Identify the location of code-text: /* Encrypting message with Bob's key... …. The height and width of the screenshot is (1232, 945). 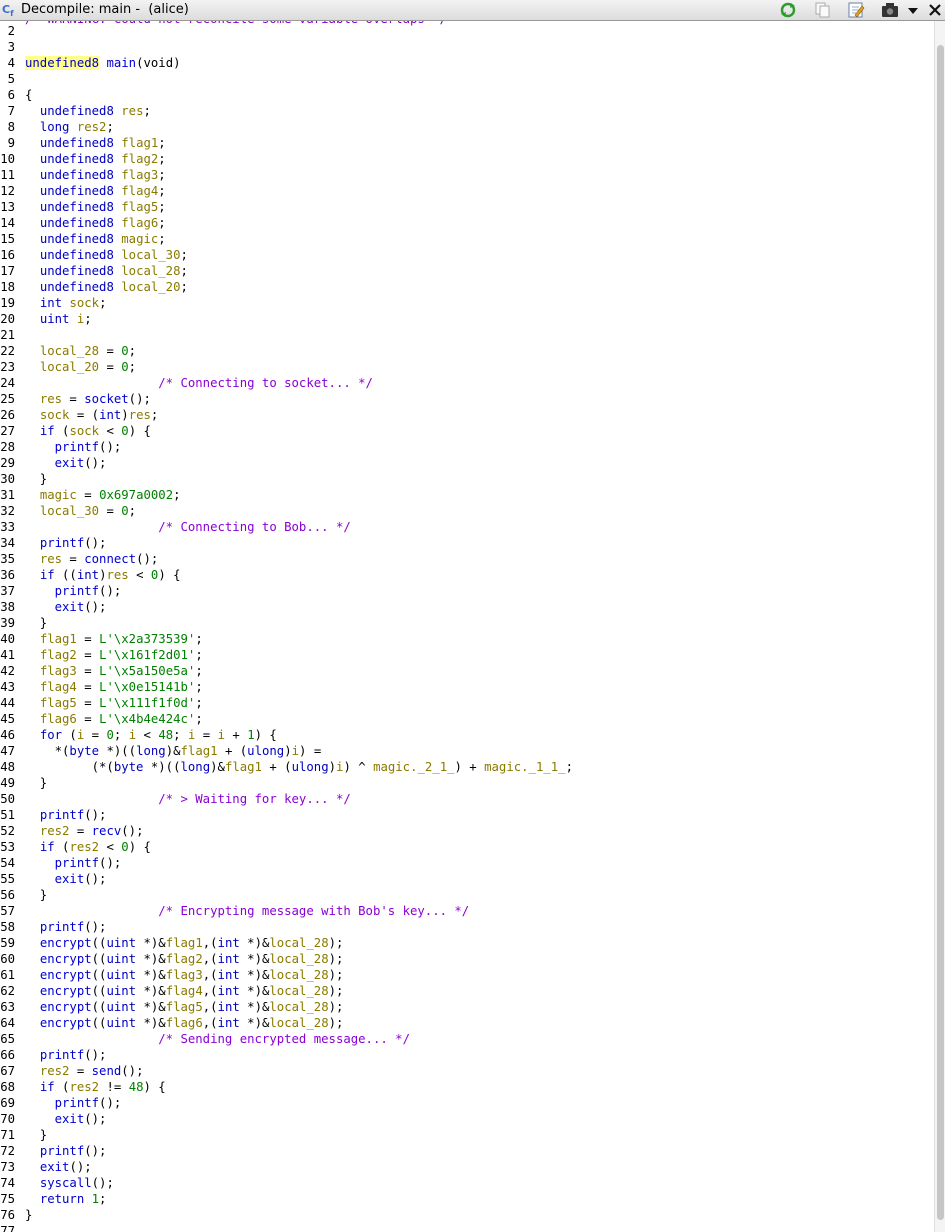
(247, 911).